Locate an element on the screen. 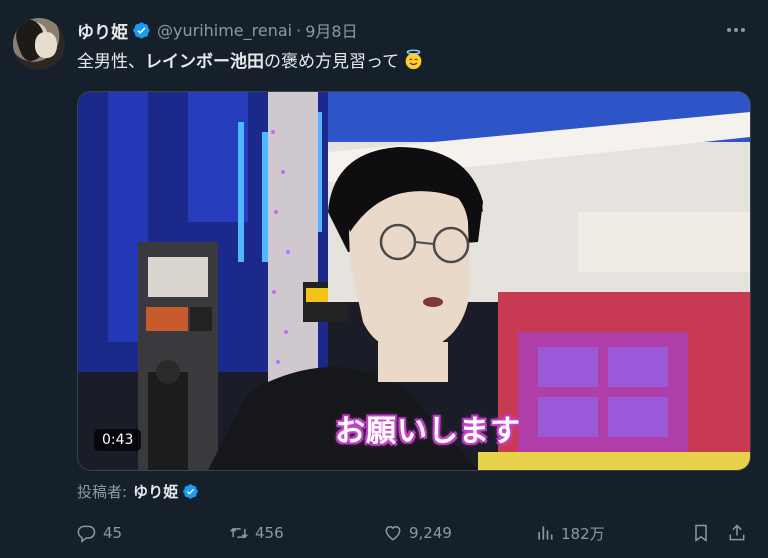 Image resolution: width=768 pixels, height=558 pixels. posted-by-label: 投稿者: is located at coordinates (102, 492).